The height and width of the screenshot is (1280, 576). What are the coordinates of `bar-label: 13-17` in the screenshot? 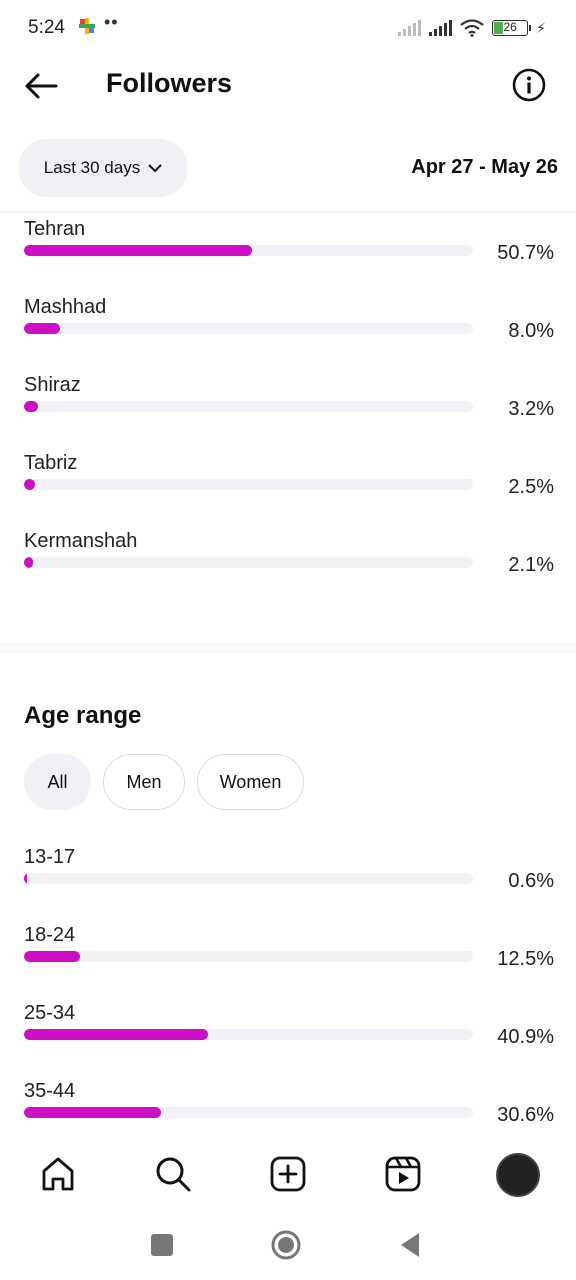 It's located at (50, 857).